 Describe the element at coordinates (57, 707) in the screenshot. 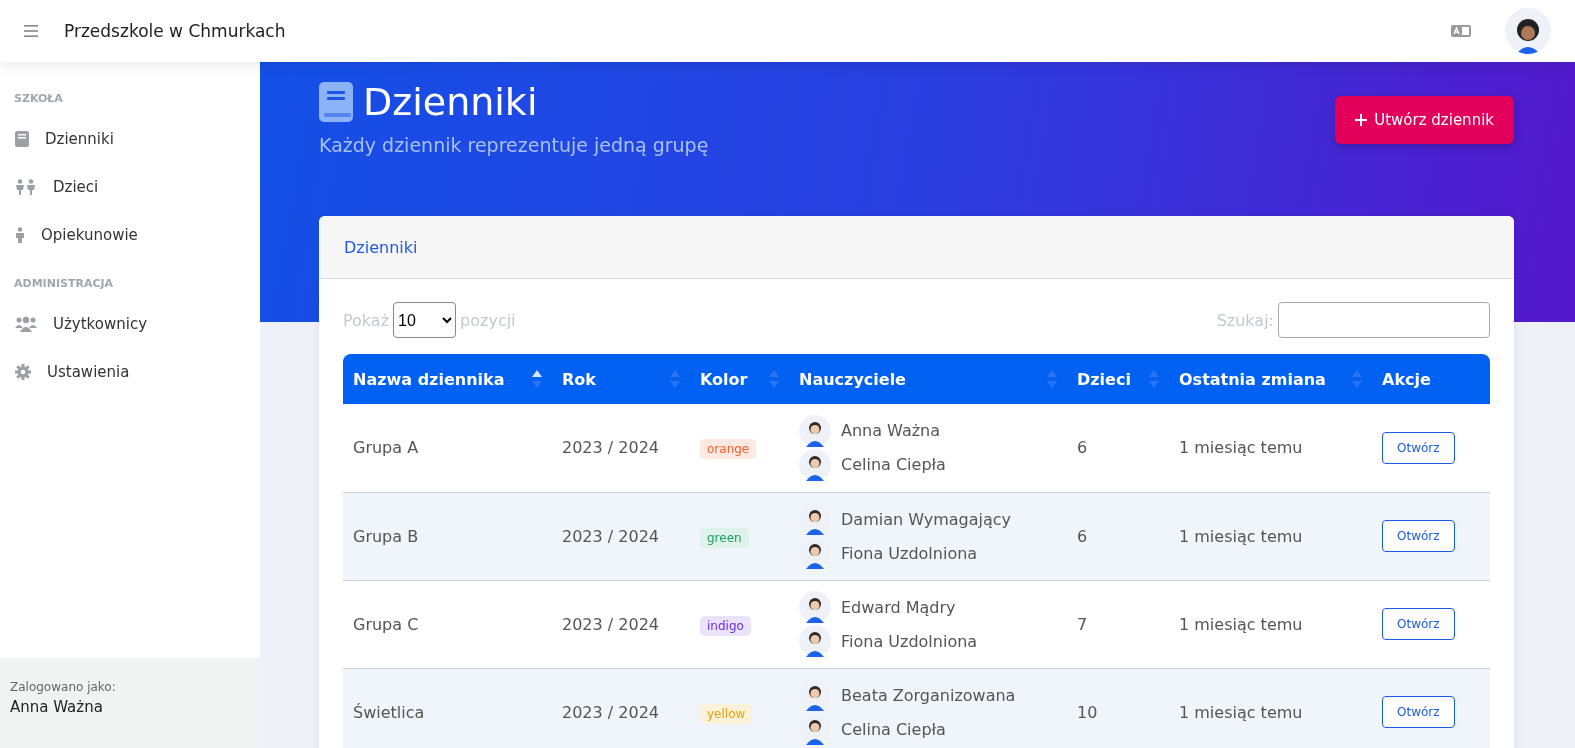

I see `logged-in-user: Anna Ważna` at that location.